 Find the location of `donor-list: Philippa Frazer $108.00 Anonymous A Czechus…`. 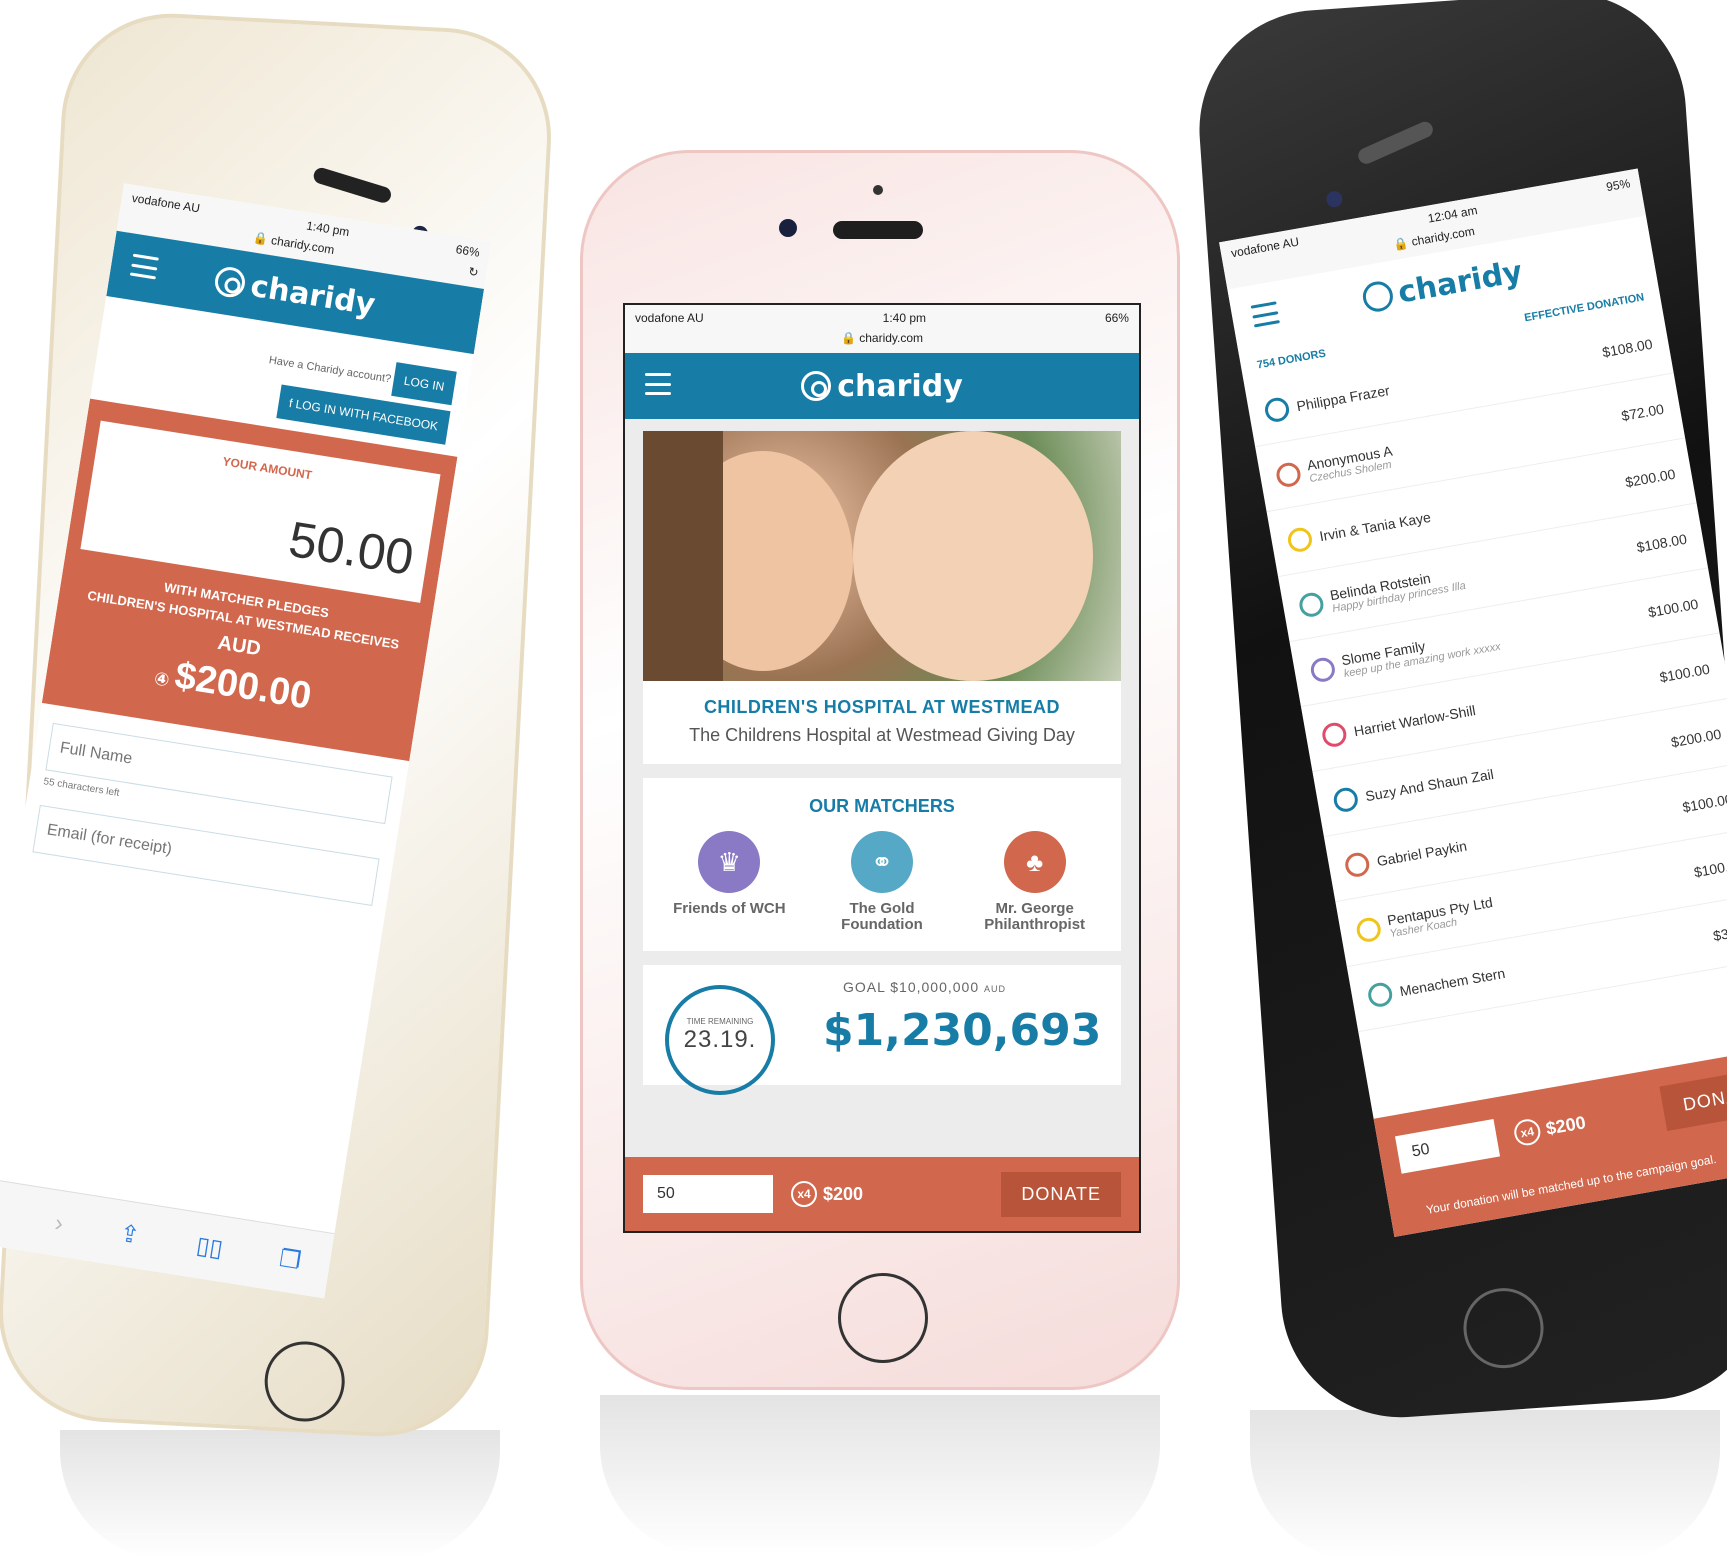

donor-list: Philippa Frazer $108.00 Anonymous A Czechus… is located at coordinates (1485, 670).